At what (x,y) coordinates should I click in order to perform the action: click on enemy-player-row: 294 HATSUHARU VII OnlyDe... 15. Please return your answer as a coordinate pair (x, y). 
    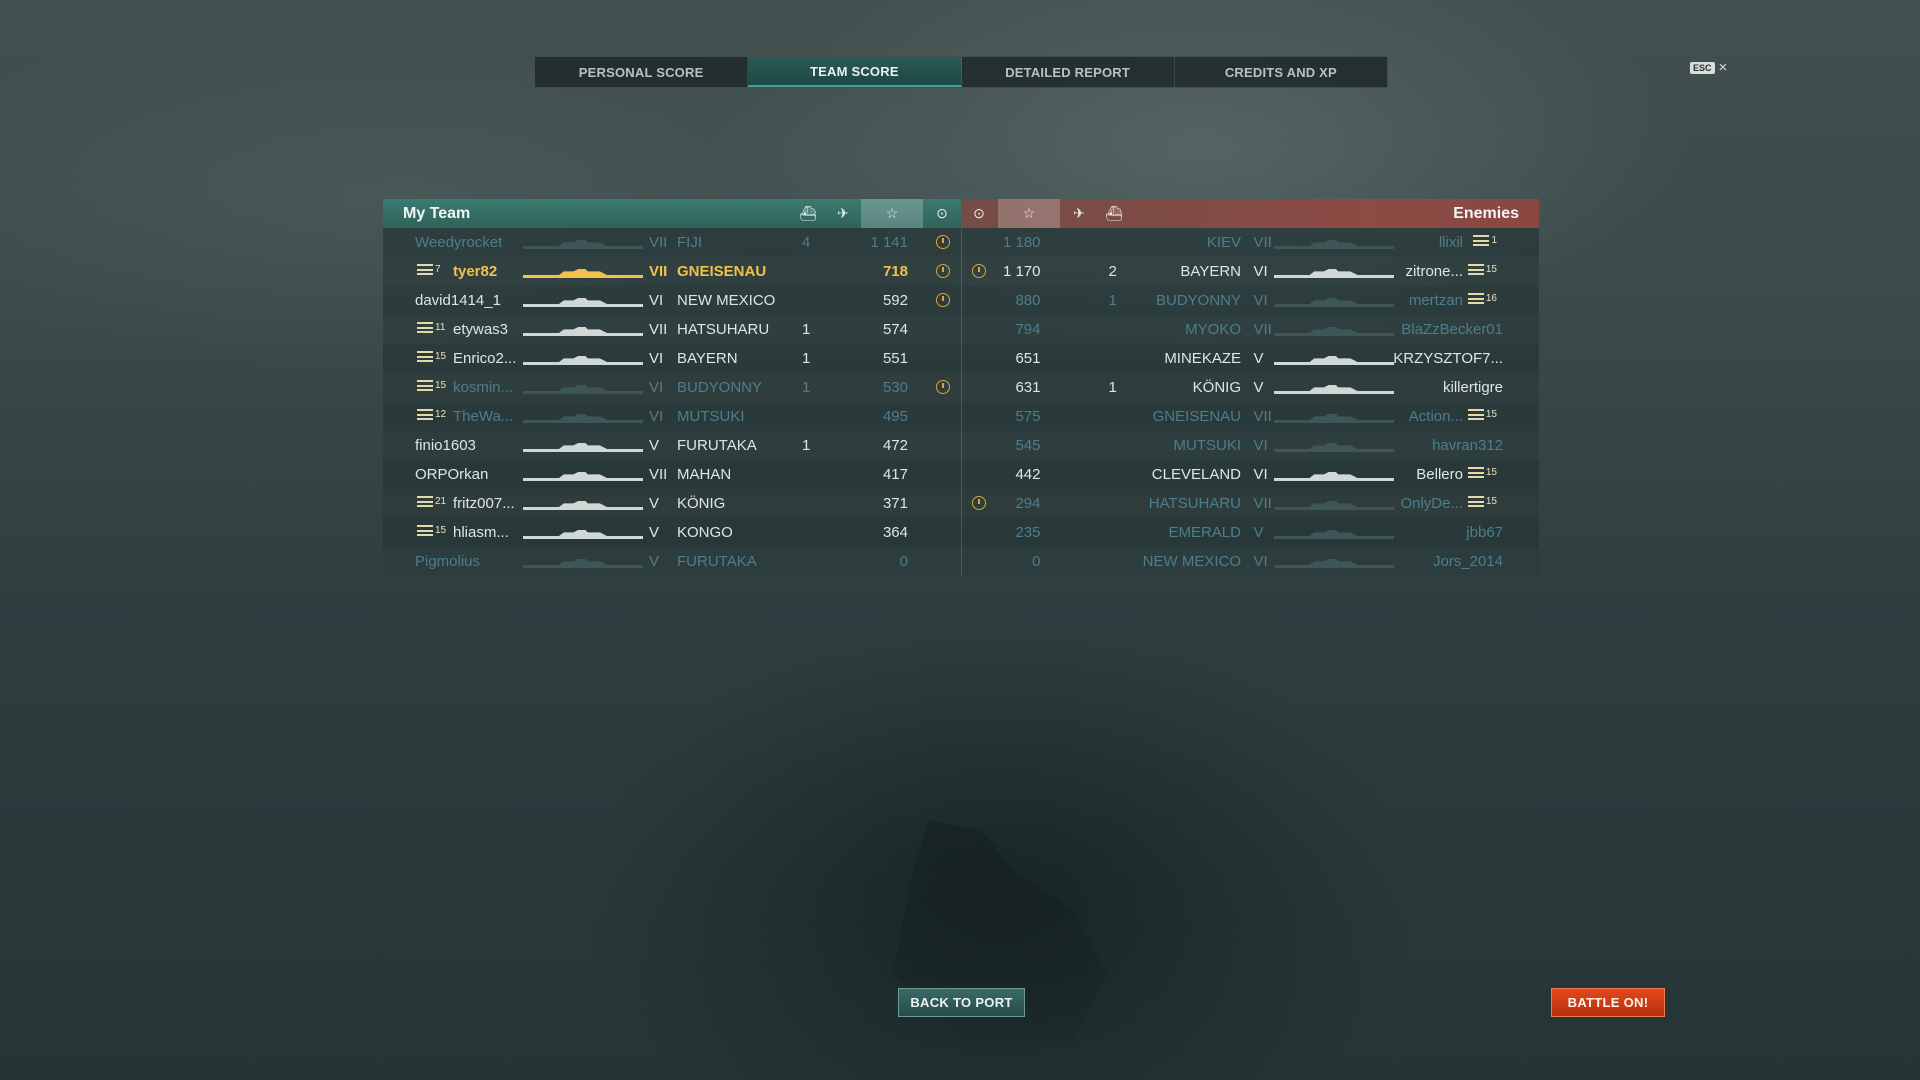
    Looking at the image, I should click on (1250, 503).